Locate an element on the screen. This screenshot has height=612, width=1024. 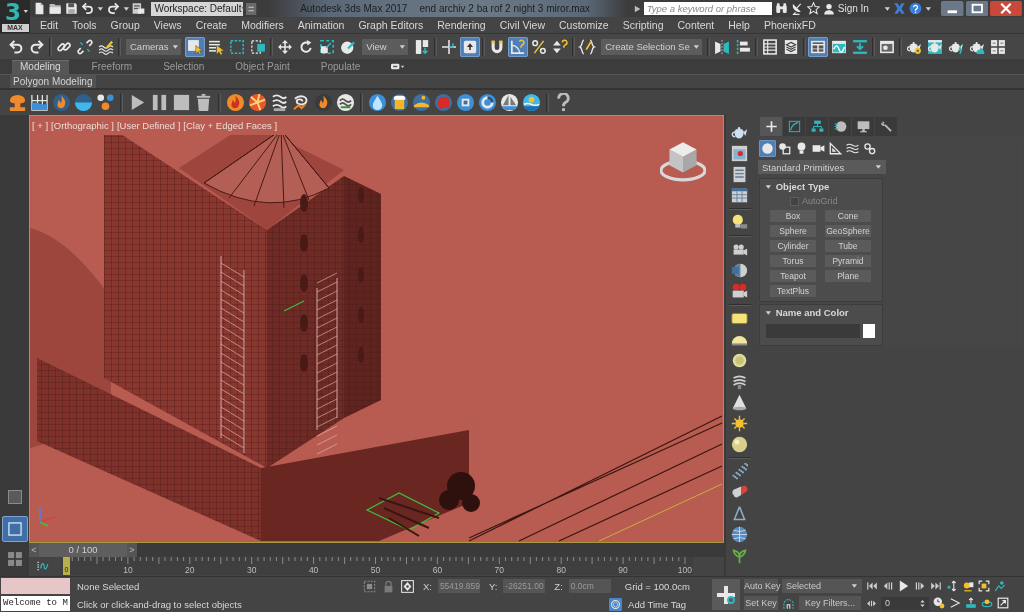
viewport-label: [User Defined ] is located at coordinates (148, 125).